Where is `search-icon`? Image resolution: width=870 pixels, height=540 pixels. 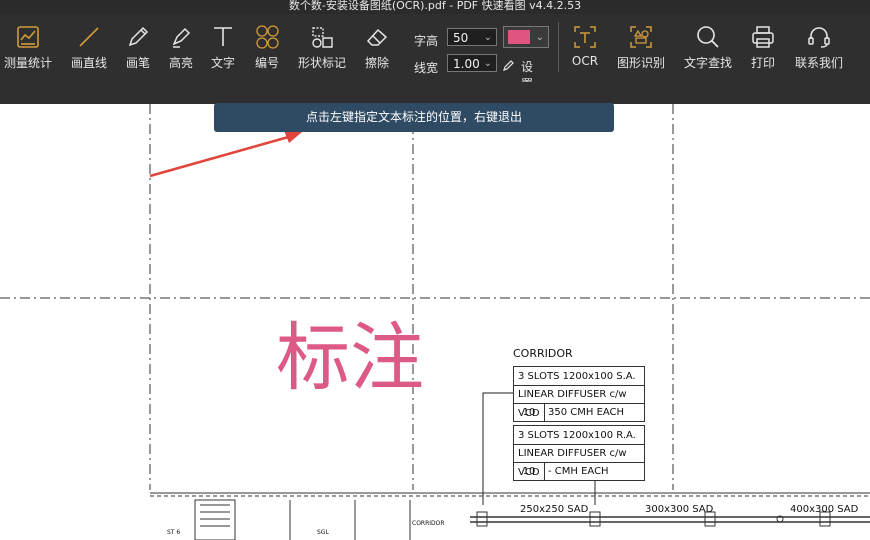
search-icon is located at coordinates (708, 37).